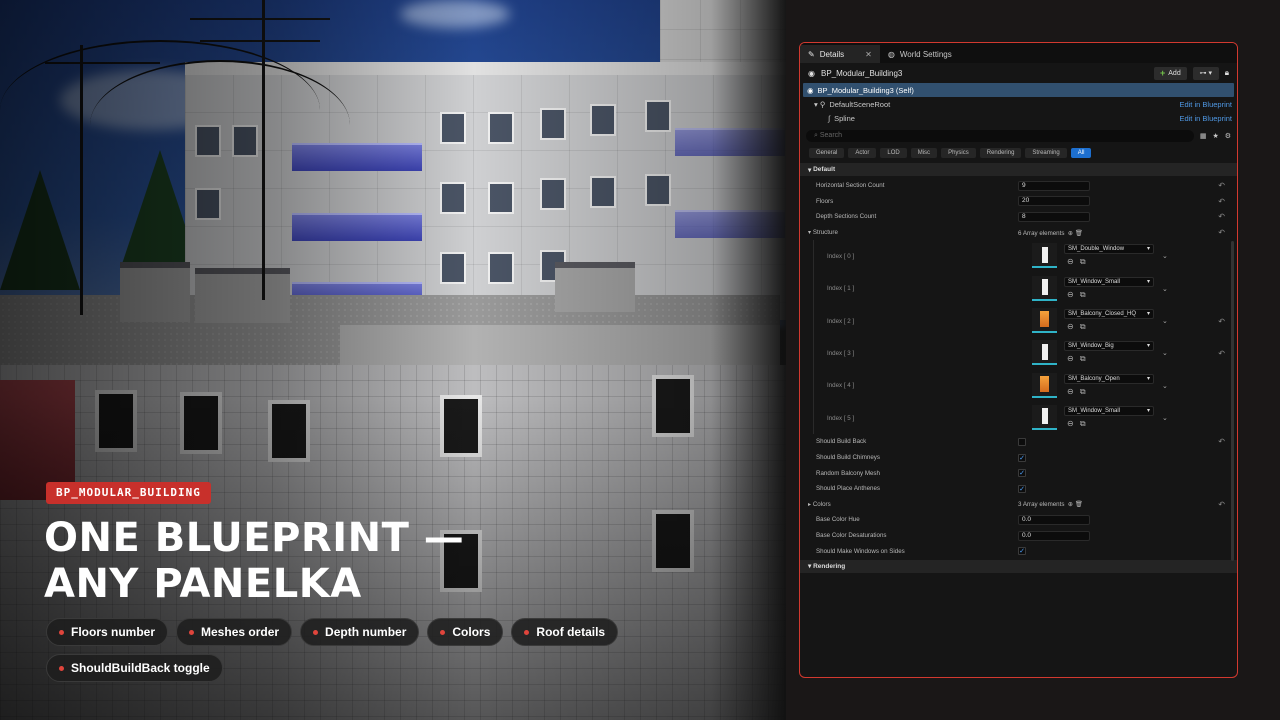  Describe the element at coordinates (1018, 104) in the screenshot. I see `component-defaultsceneroot: ▾ ⚲ DefaultSceneRoot Edit in Blueprint` at that location.